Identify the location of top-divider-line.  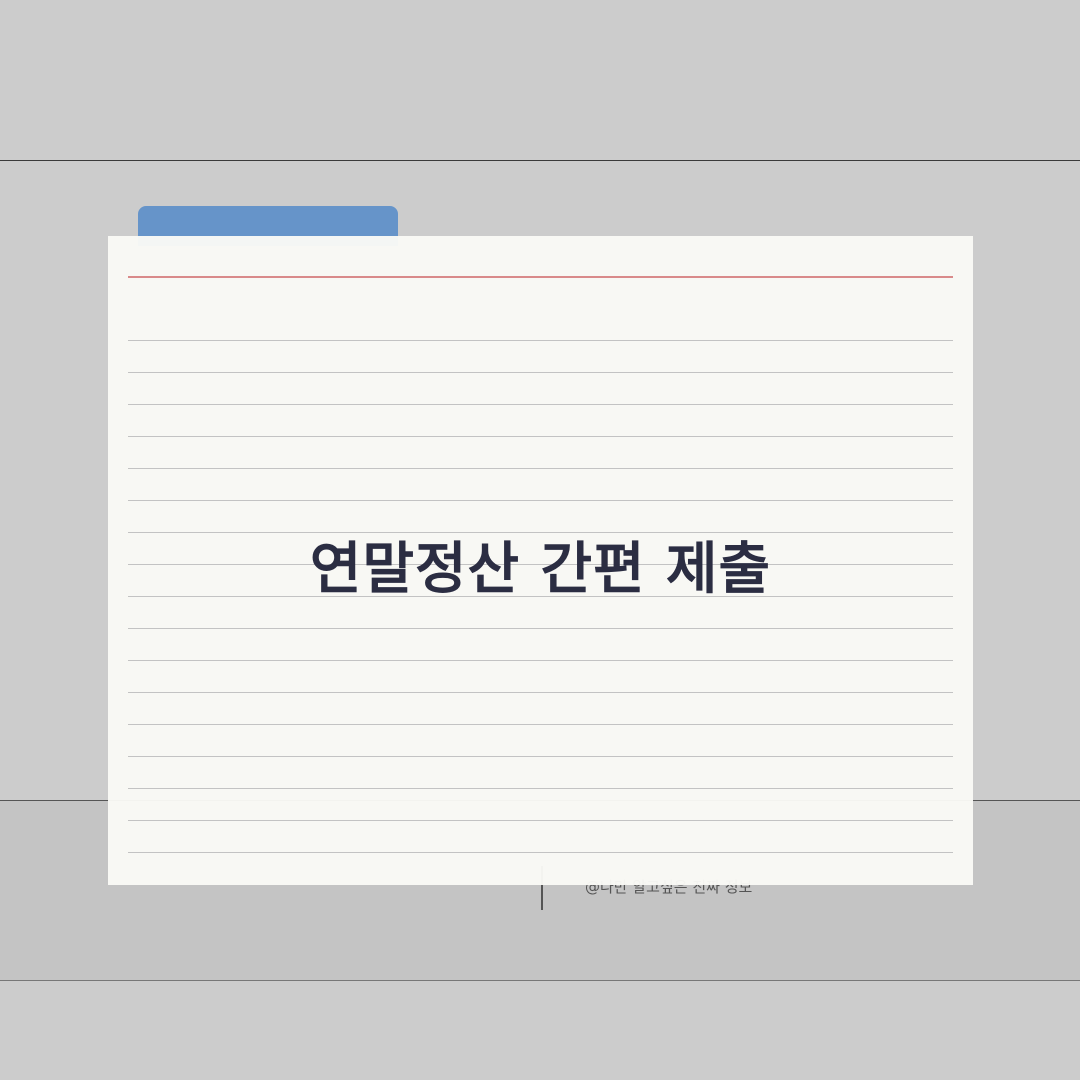
(540, 160).